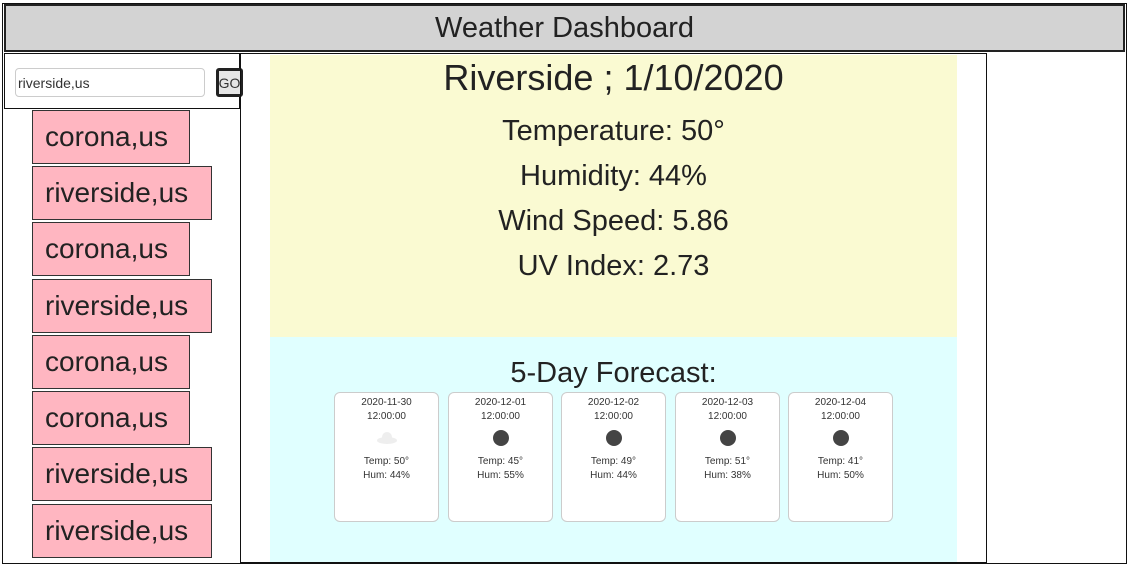 The height and width of the screenshot is (566, 1129). I want to click on forecast-humidity: Hum: 50%, so click(840, 475).